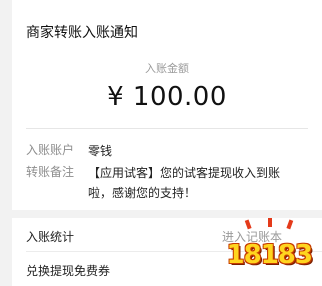 Image resolution: width=322 pixels, height=286 pixels. Describe the element at coordinates (167, 128) in the screenshot. I see `divider` at that location.